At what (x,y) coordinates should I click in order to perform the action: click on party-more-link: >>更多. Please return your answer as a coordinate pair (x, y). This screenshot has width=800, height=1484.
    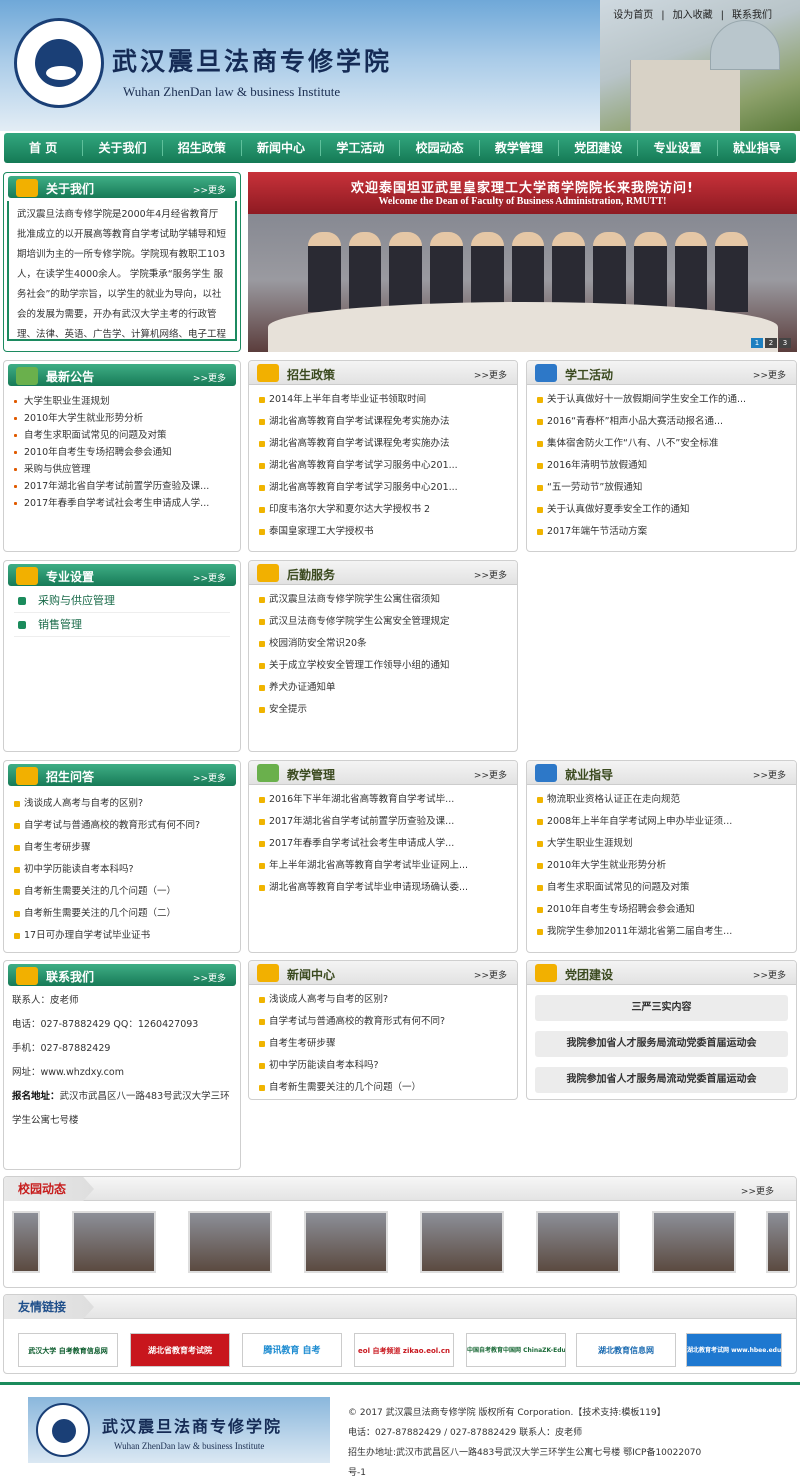
    Looking at the image, I should click on (769, 974).